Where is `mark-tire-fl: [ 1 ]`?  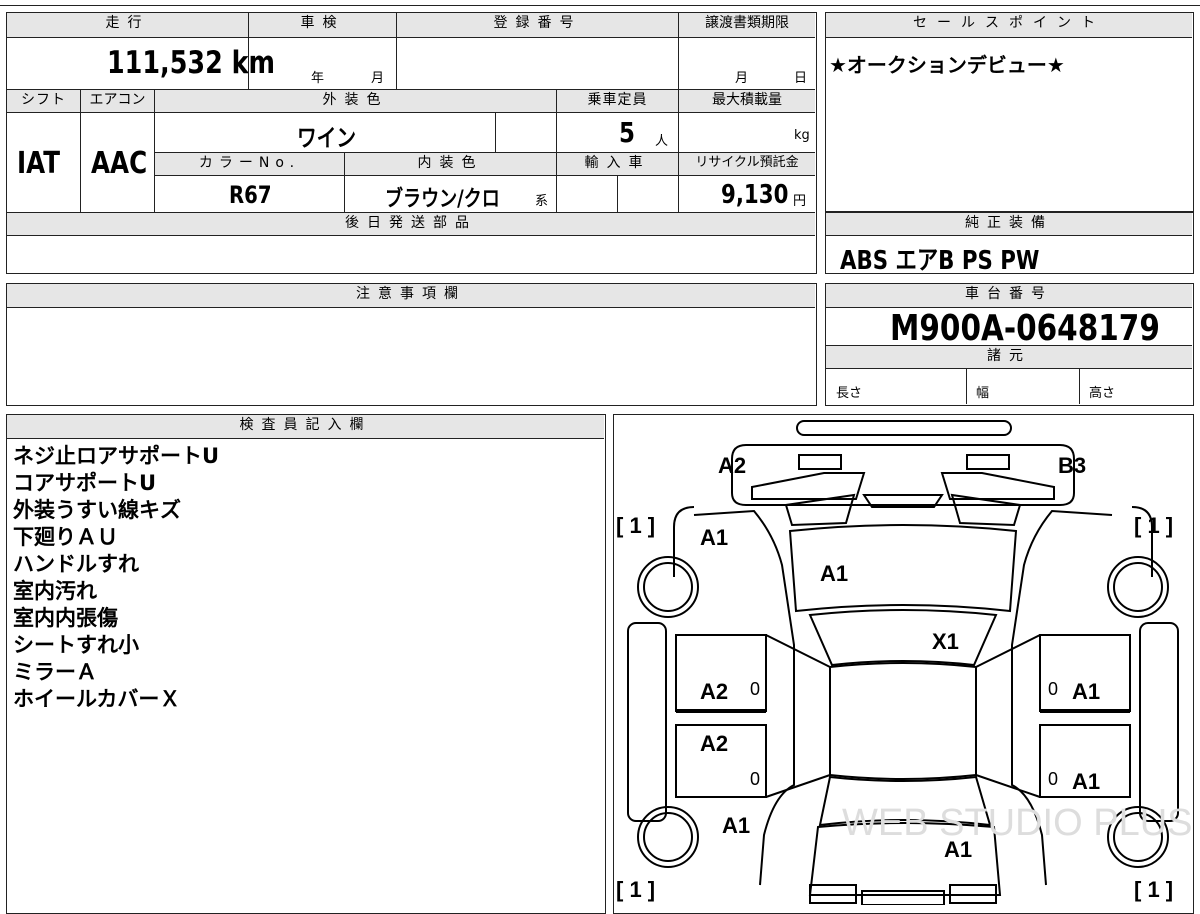 mark-tire-fl: [ 1 ] is located at coordinates (635, 525).